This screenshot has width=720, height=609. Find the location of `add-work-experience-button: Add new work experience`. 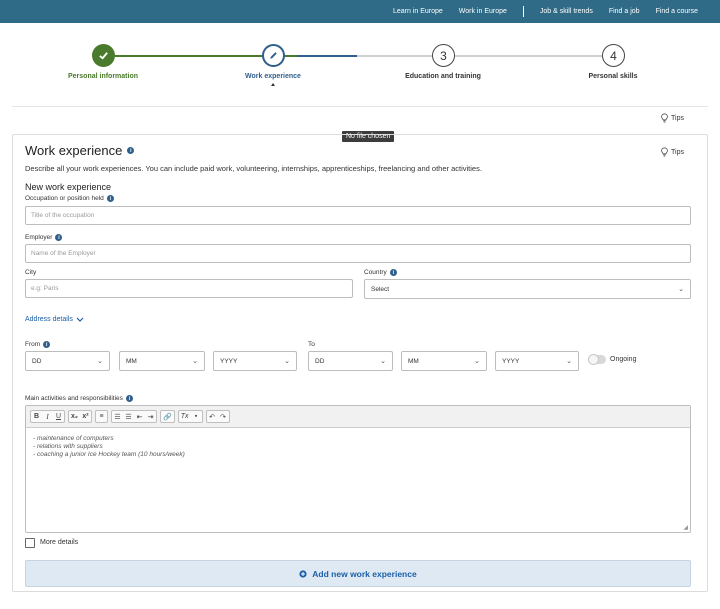

add-work-experience-button: Add new work experience is located at coordinates (358, 573).